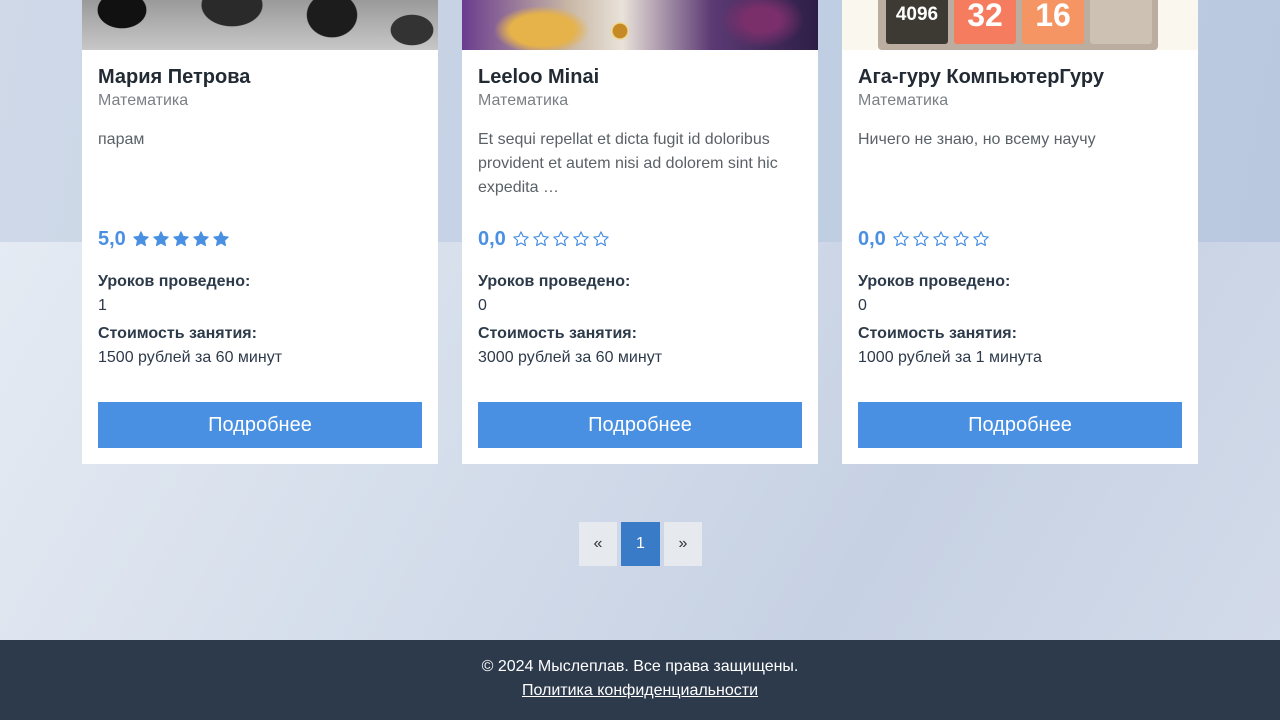 This screenshot has width=1280, height=720. Describe the element at coordinates (977, 139) in the screenshot. I see `tutor-description: Ничего не знаю, но всему научу` at that location.